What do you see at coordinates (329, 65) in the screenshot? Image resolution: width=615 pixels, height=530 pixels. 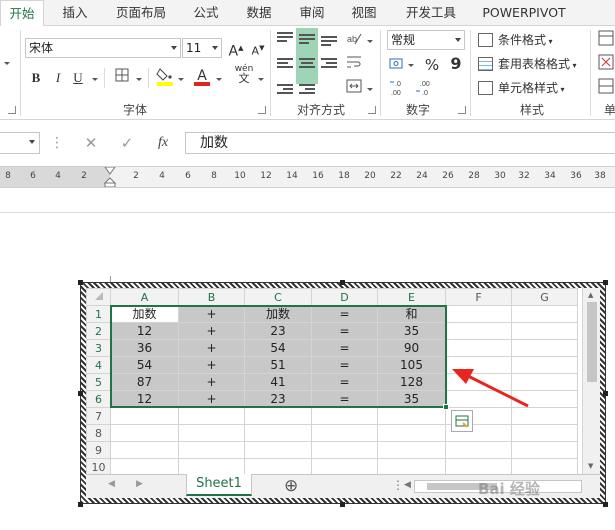 I see `align-right-button` at bounding box center [329, 65].